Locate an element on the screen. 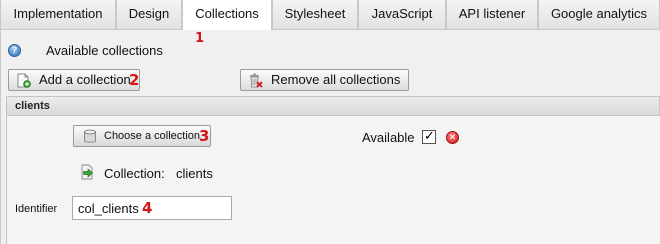 The height and width of the screenshot is (244, 660). remove-all-collections-button: Remove all collections is located at coordinates (324, 80).